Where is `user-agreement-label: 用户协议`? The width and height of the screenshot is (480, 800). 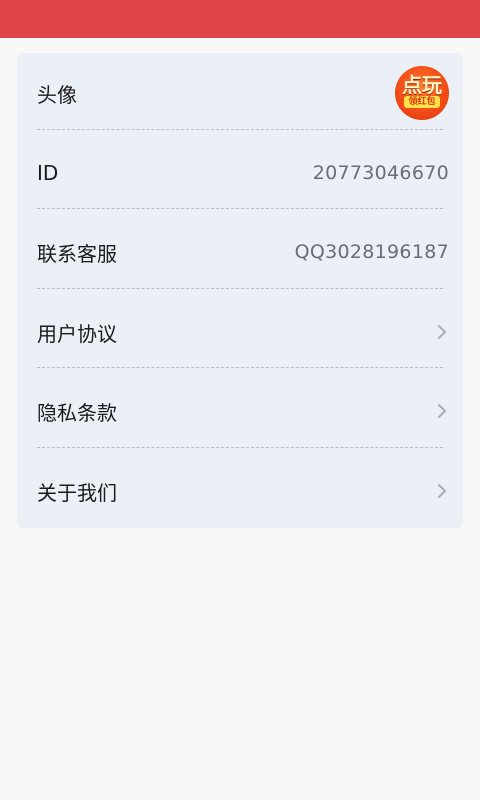 user-agreement-label: 用户协议 is located at coordinates (77, 333).